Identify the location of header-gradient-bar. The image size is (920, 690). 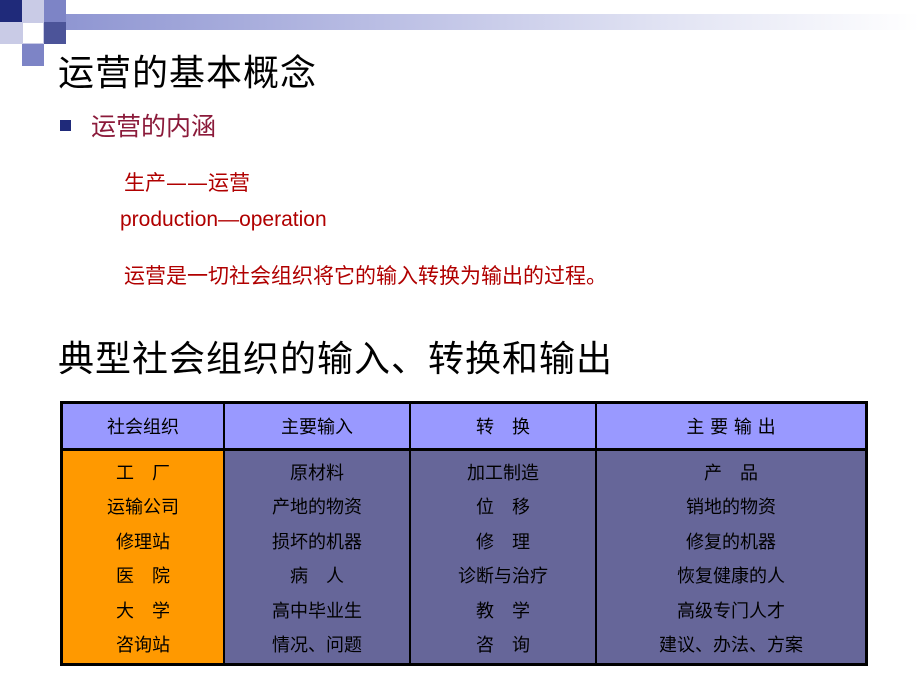
(493, 22).